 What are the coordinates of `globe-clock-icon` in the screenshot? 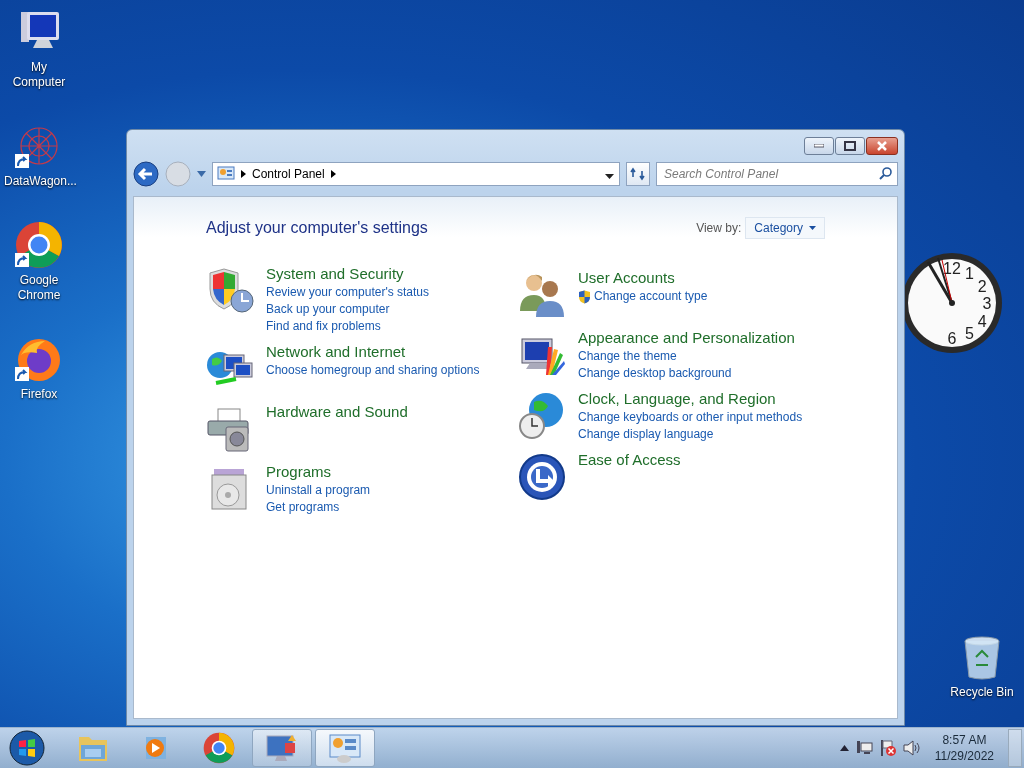 It's located at (542, 416).